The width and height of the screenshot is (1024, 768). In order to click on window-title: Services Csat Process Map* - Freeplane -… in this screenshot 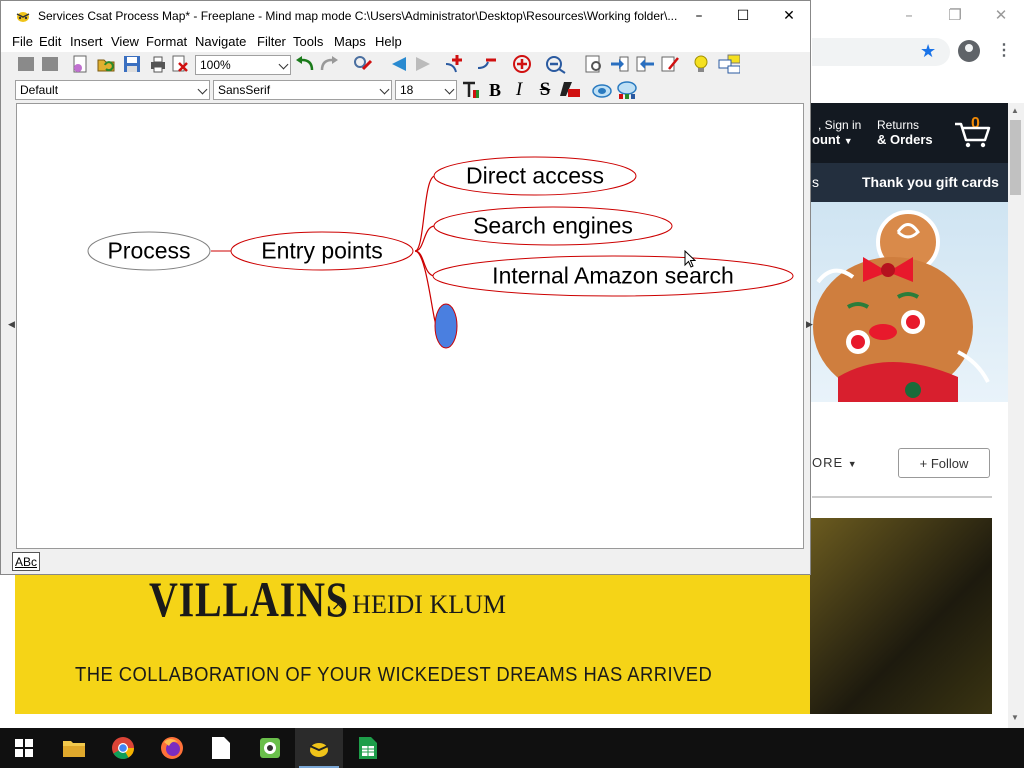, I will do `click(358, 16)`.